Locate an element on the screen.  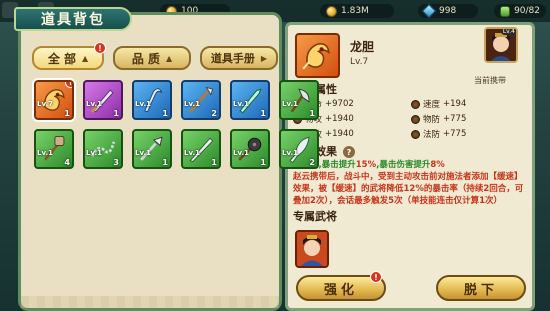
resource-2-value: 1.83M is located at coordinates (355, 11).